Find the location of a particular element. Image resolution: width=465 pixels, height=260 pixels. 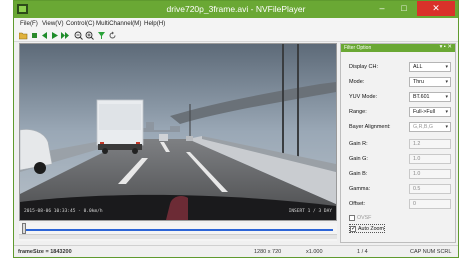

offset-label: Offset: is located at coordinates (357, 204).